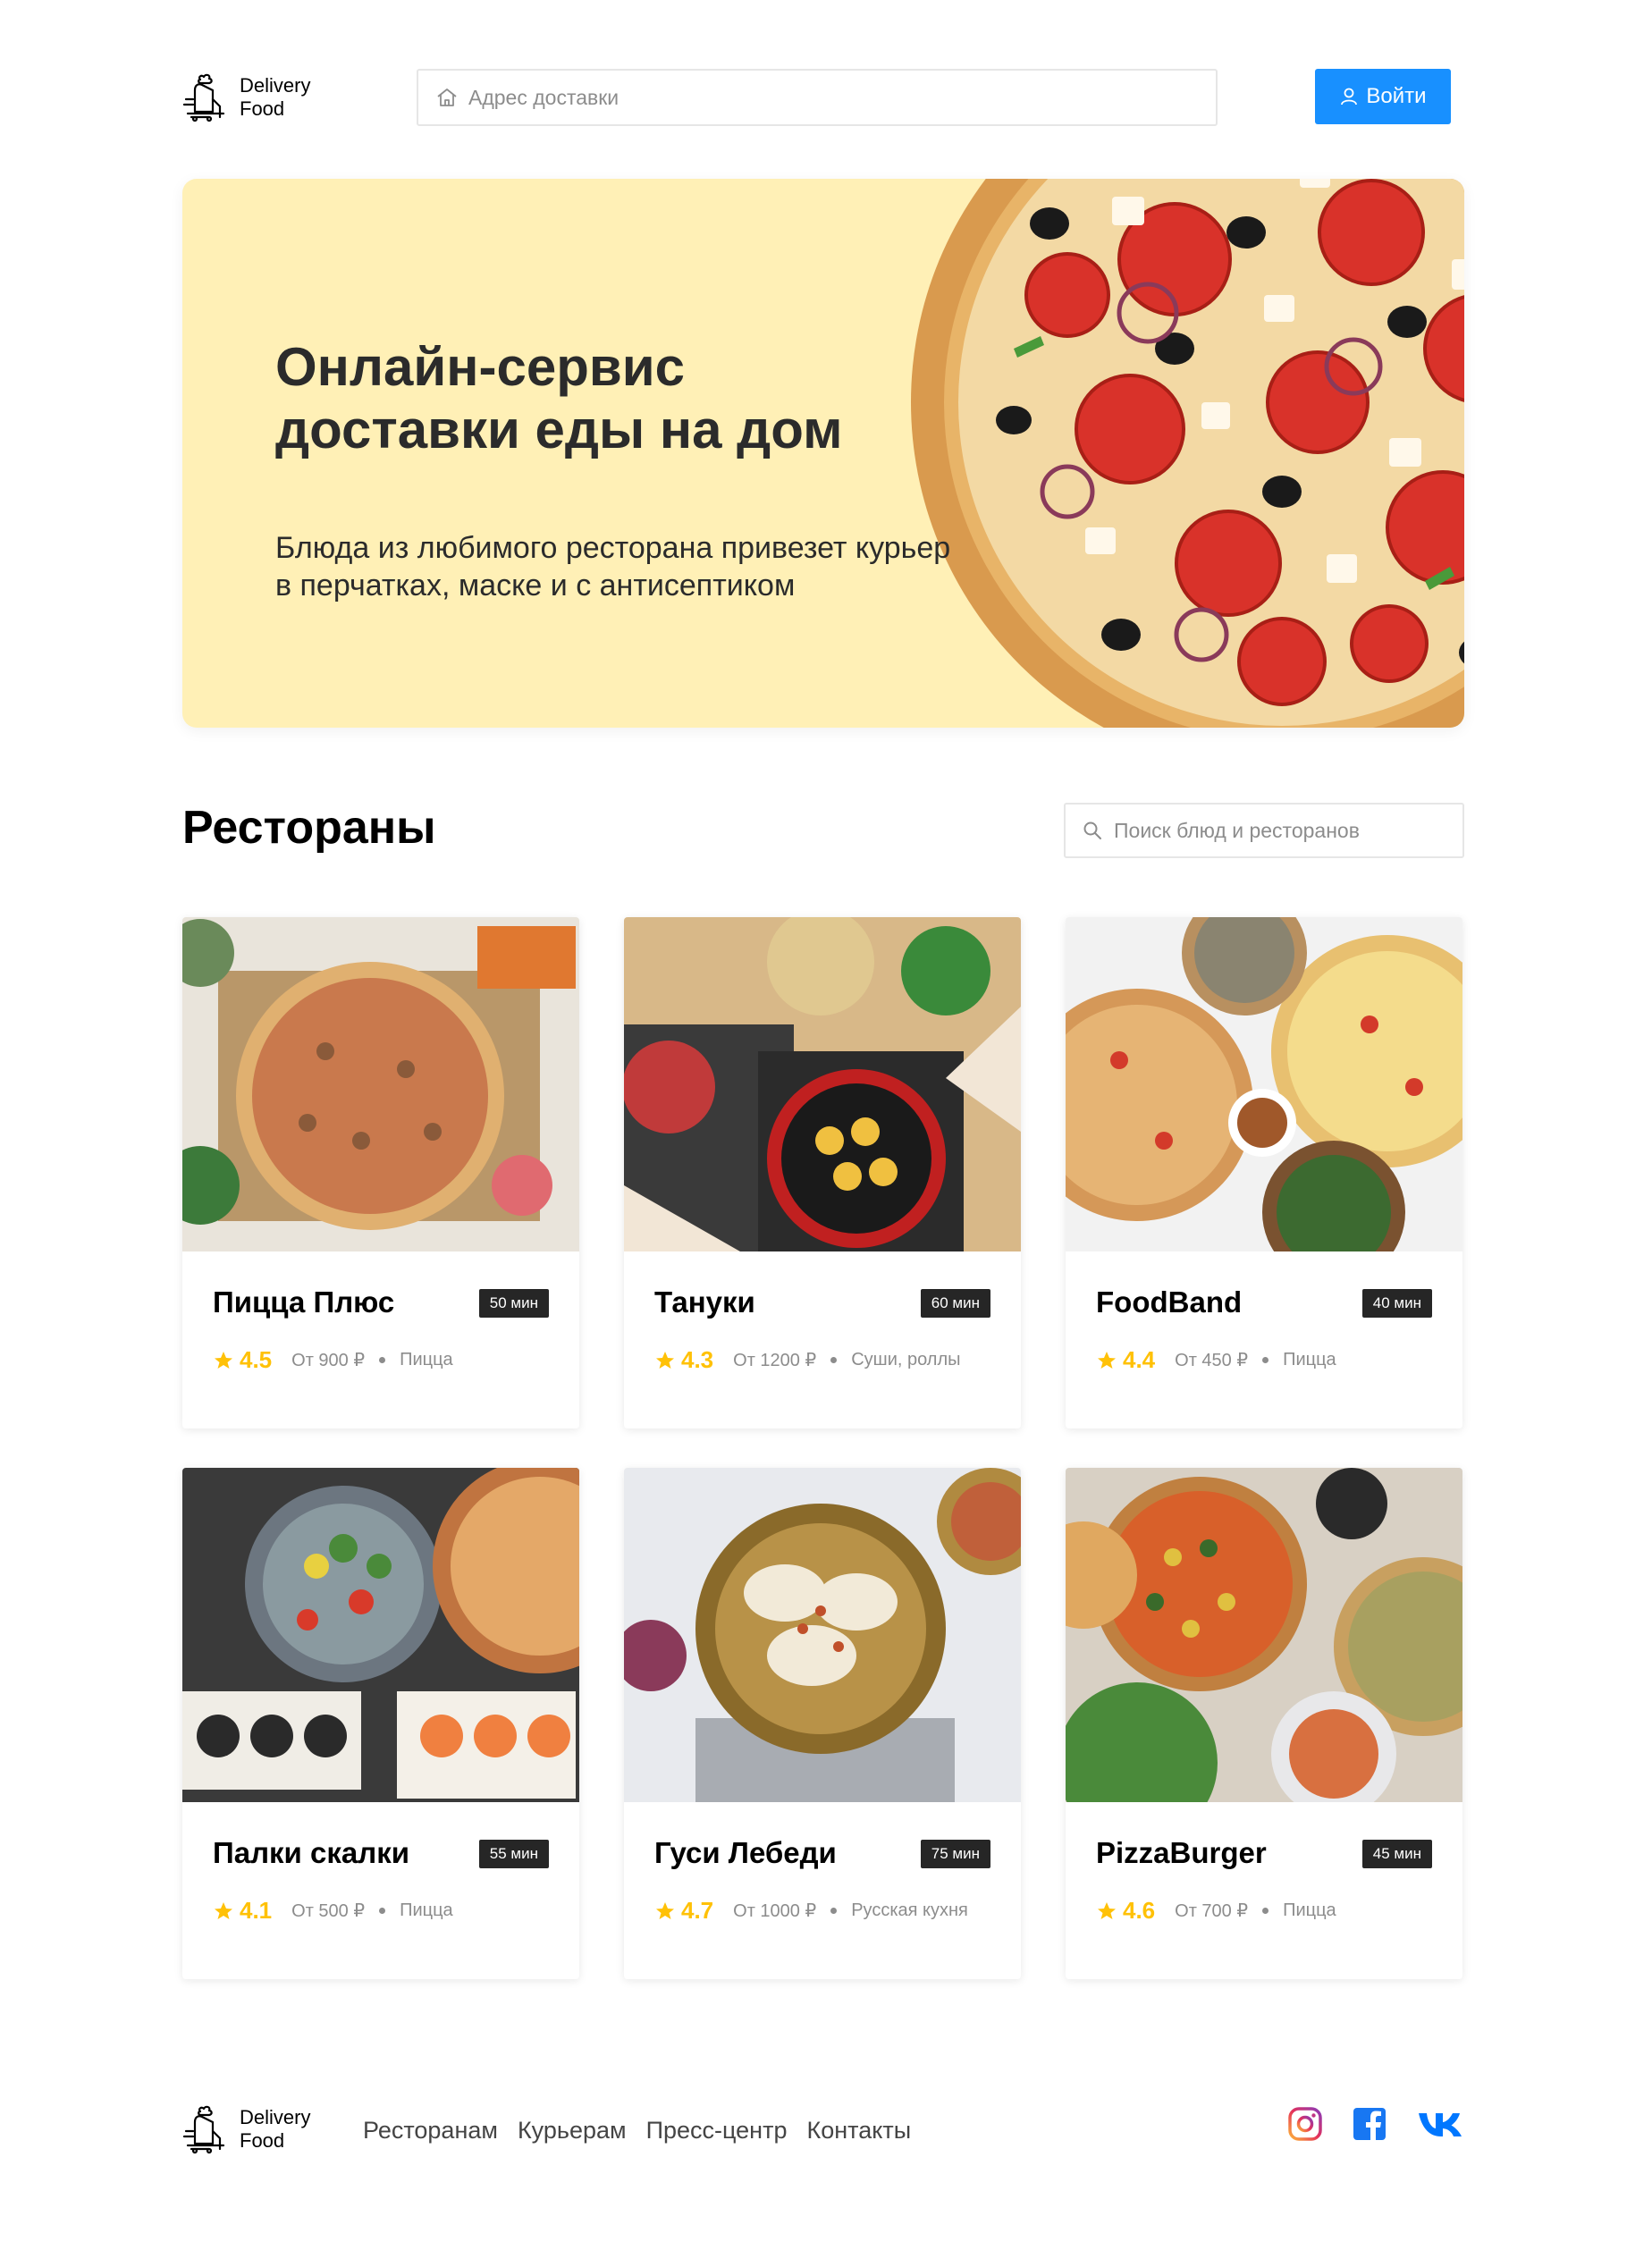 The image size is (1652, 2250). What do you see at coordinates (1305, 2124) in the screenshot?
I see `instagram-icon` at bounding box center [1305, 2124].